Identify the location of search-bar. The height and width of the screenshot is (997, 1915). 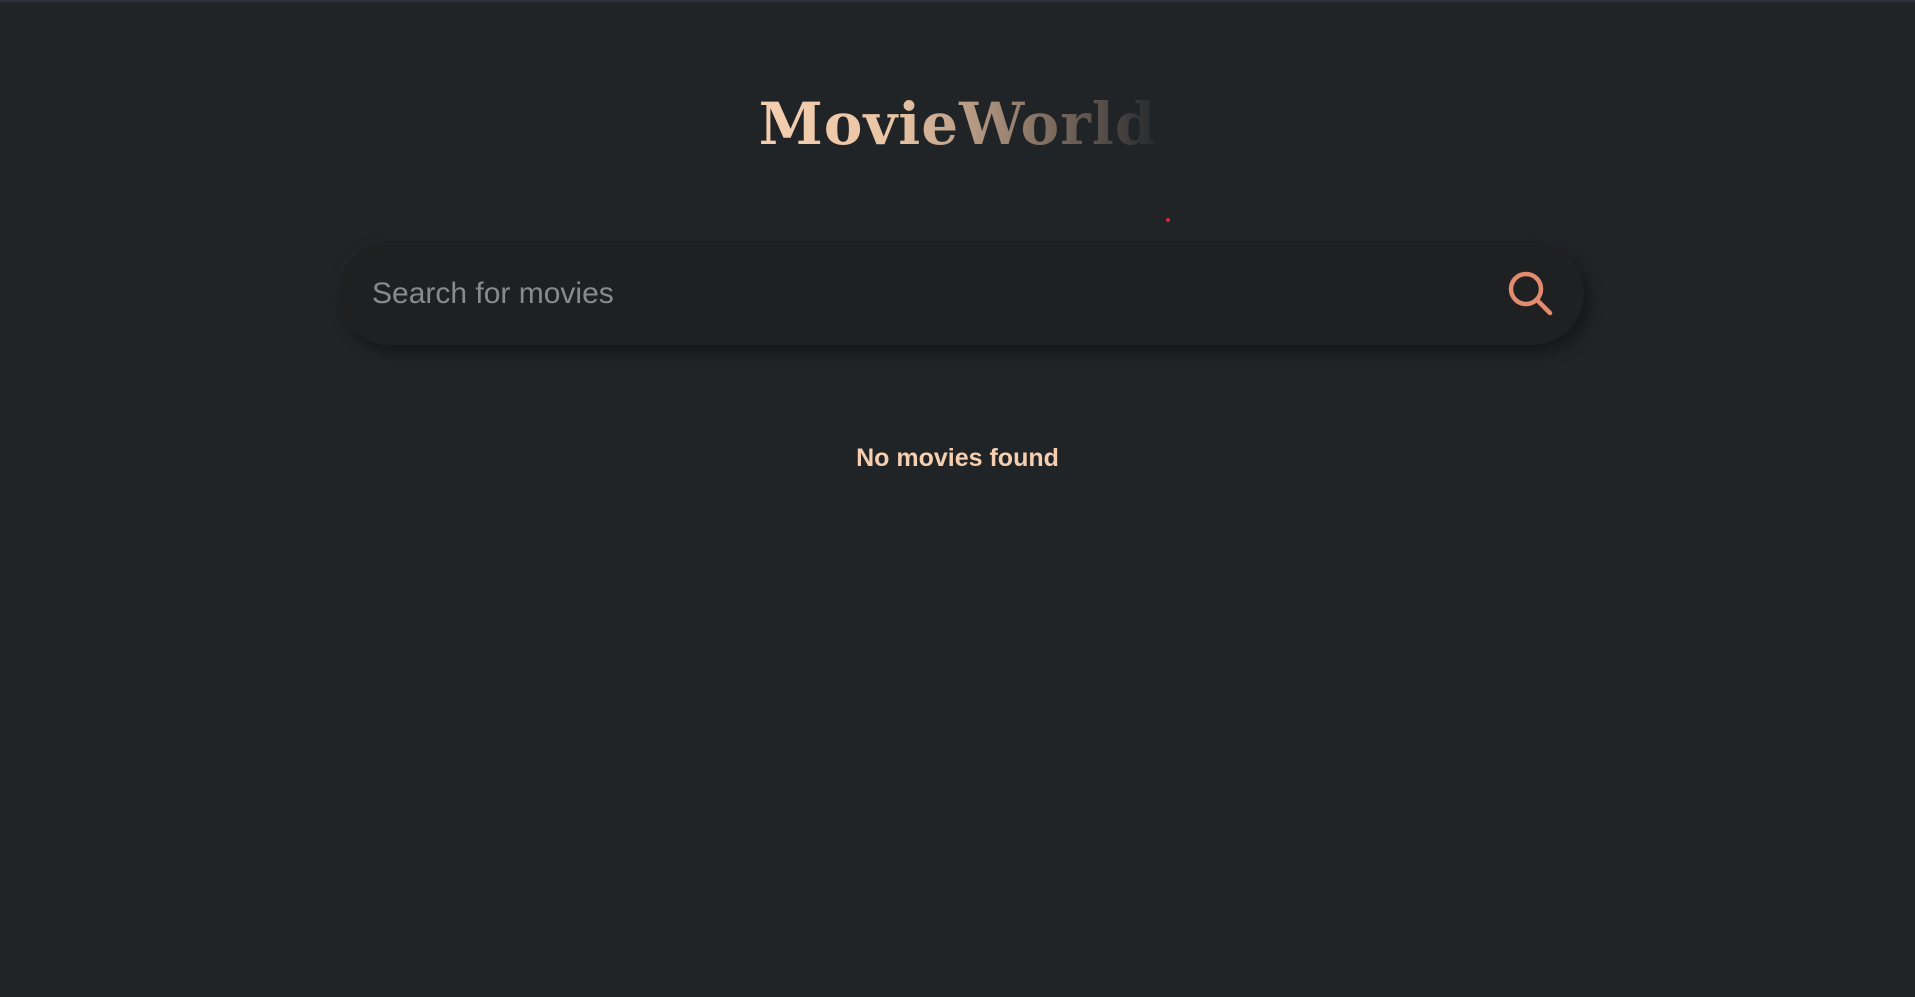
(961, 293).